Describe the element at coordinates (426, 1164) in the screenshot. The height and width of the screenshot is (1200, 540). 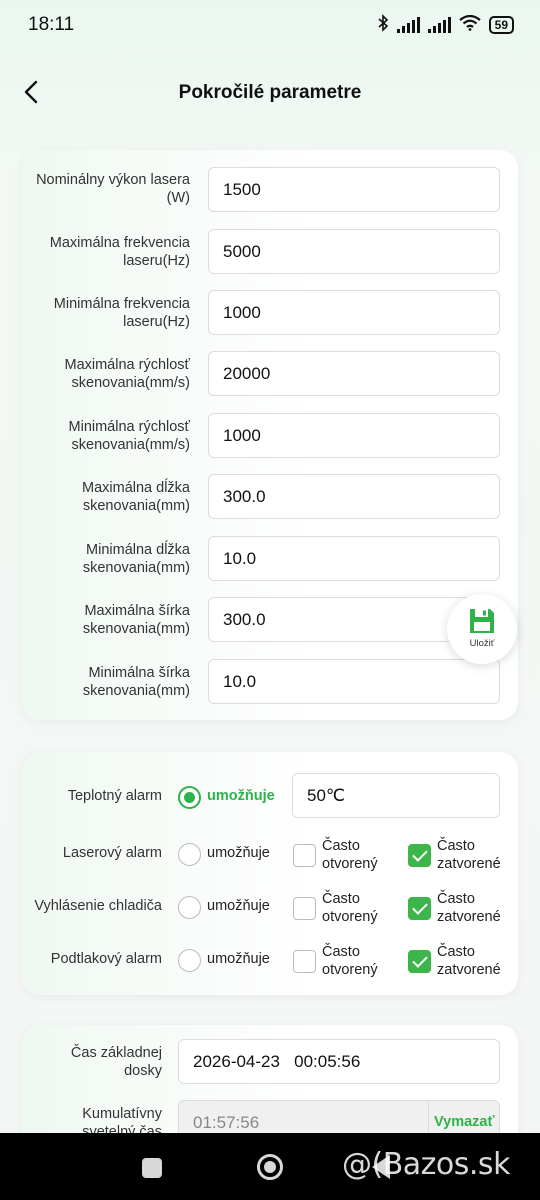
I see `watermark: @(Bazos.sk` at that location.